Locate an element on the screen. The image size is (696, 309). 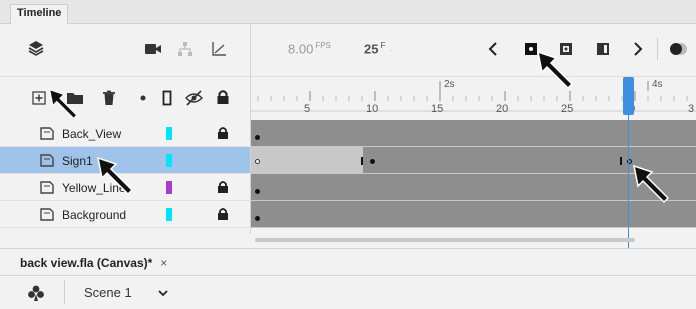
layer-name: Background is located at coordinates (94, 215).